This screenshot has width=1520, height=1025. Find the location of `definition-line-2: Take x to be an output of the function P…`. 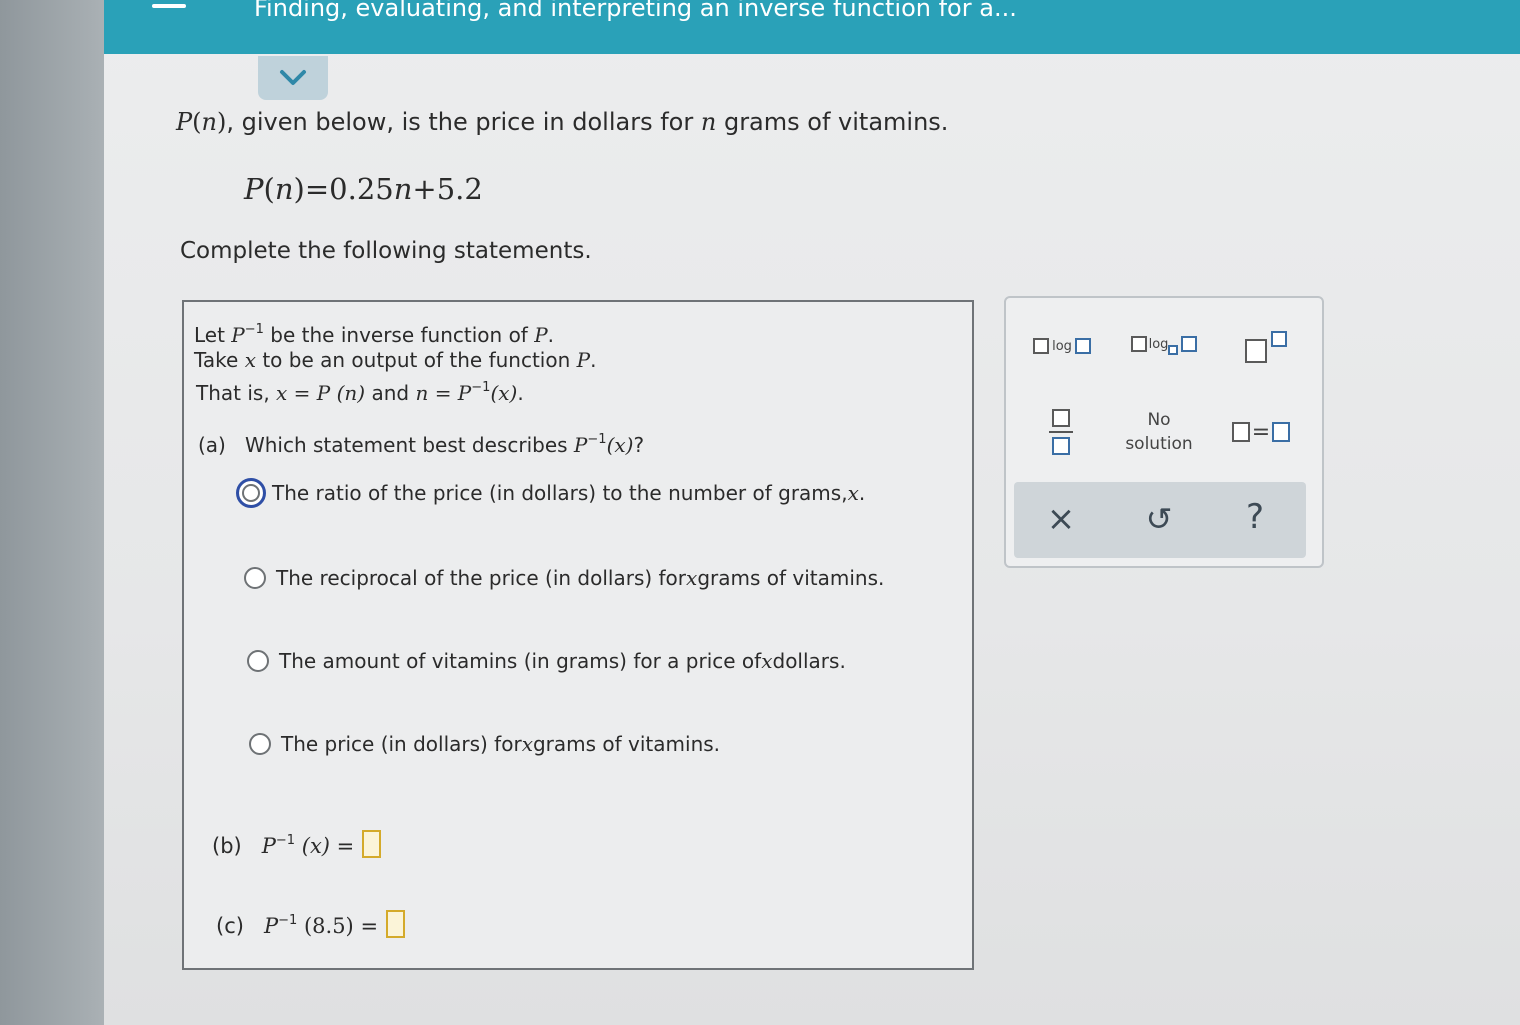

definition-line-2: Take x to be an output of the function P… is located at coordinates (395, 360).